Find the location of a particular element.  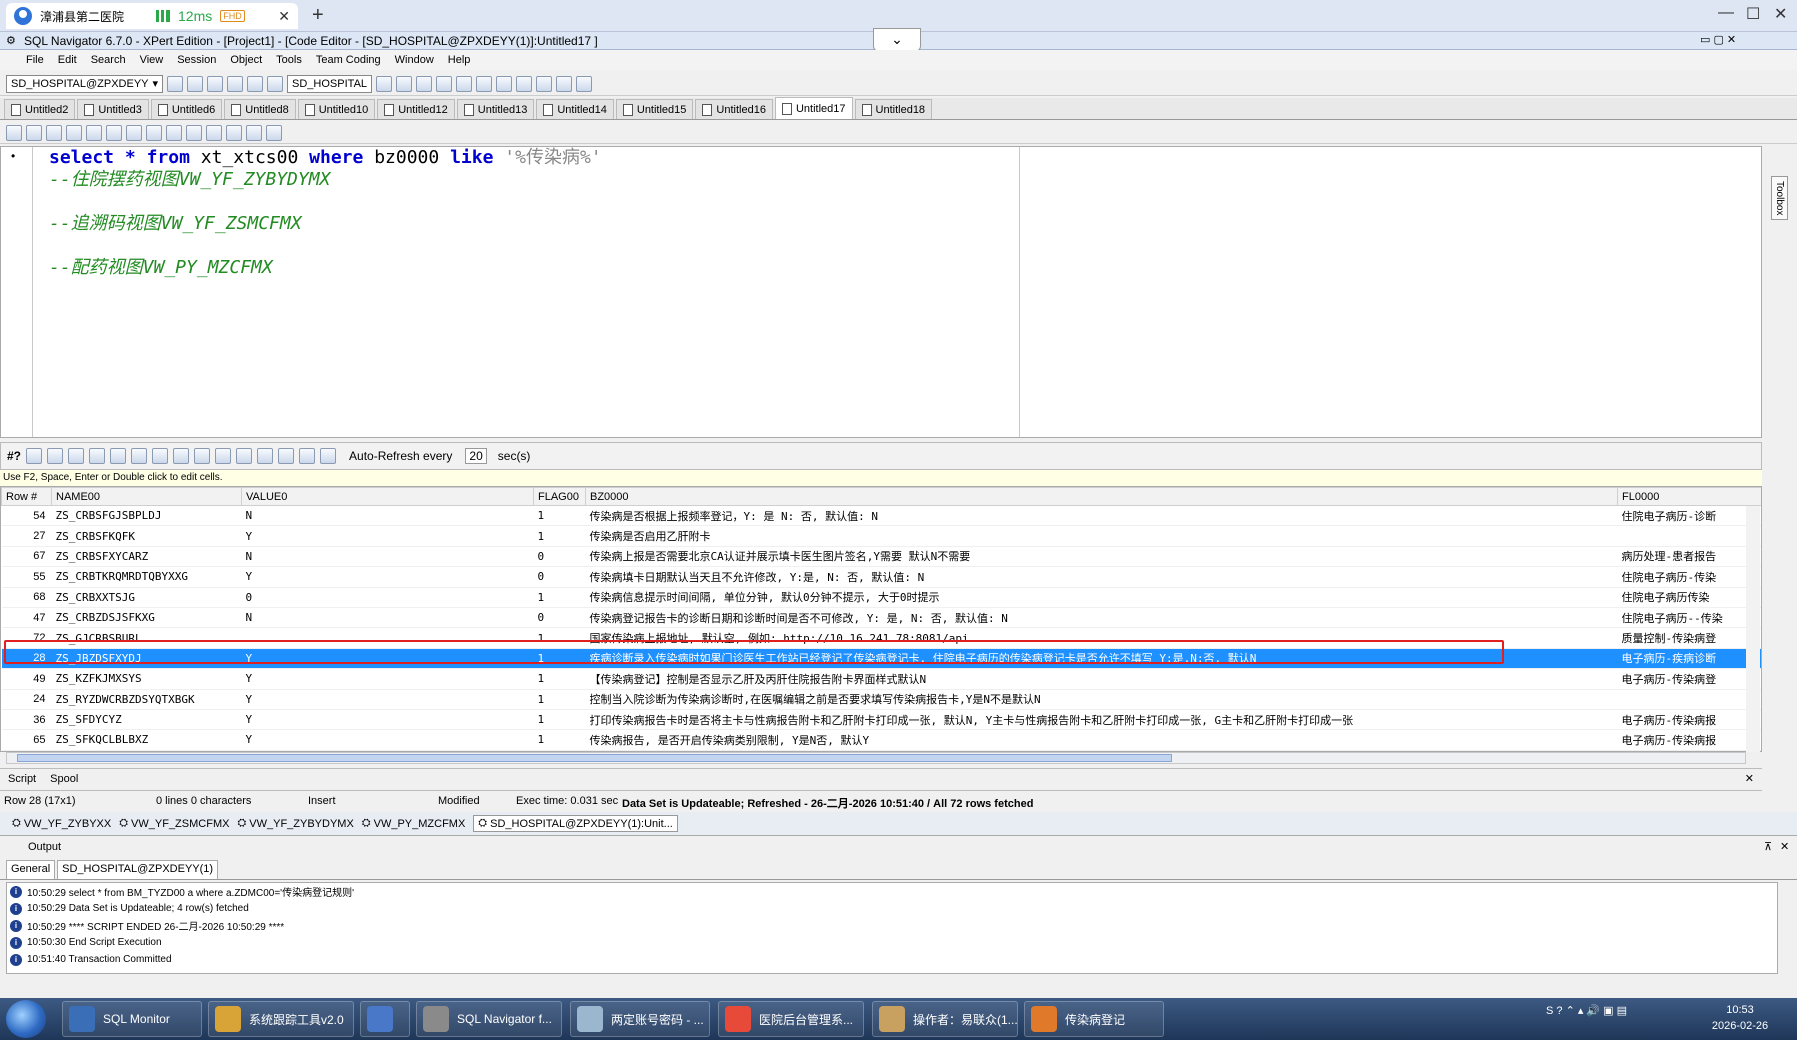

column-header: BZ0000 is located at coordinates (1101, 496).